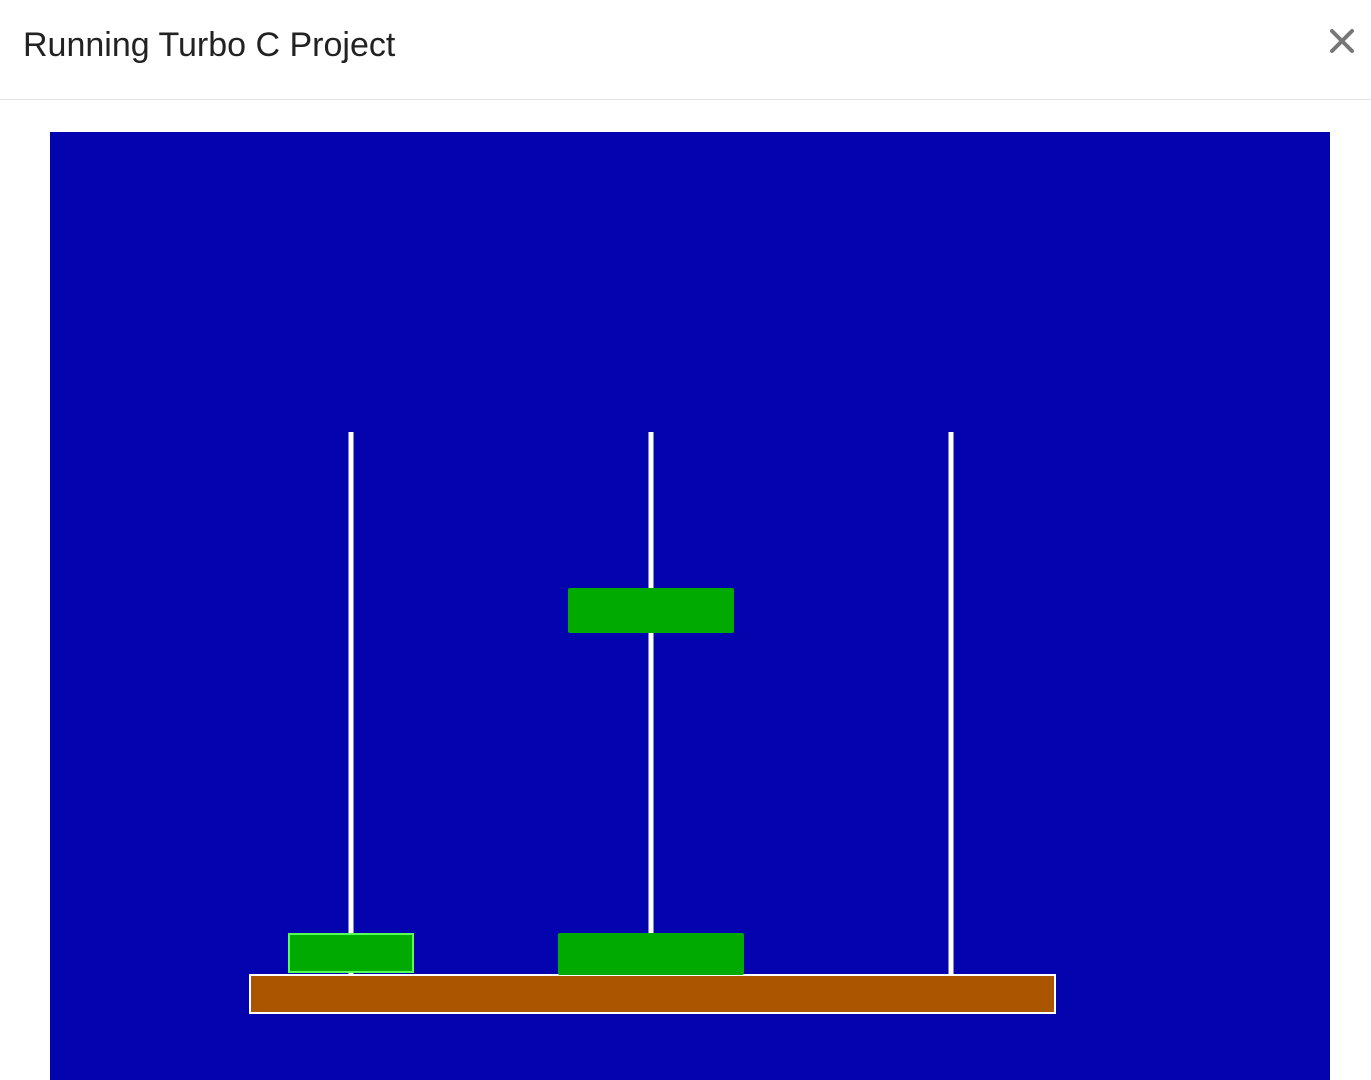 This screenshot has width=1371, height=1080. I want to click on close-button, so click(1339, 42).